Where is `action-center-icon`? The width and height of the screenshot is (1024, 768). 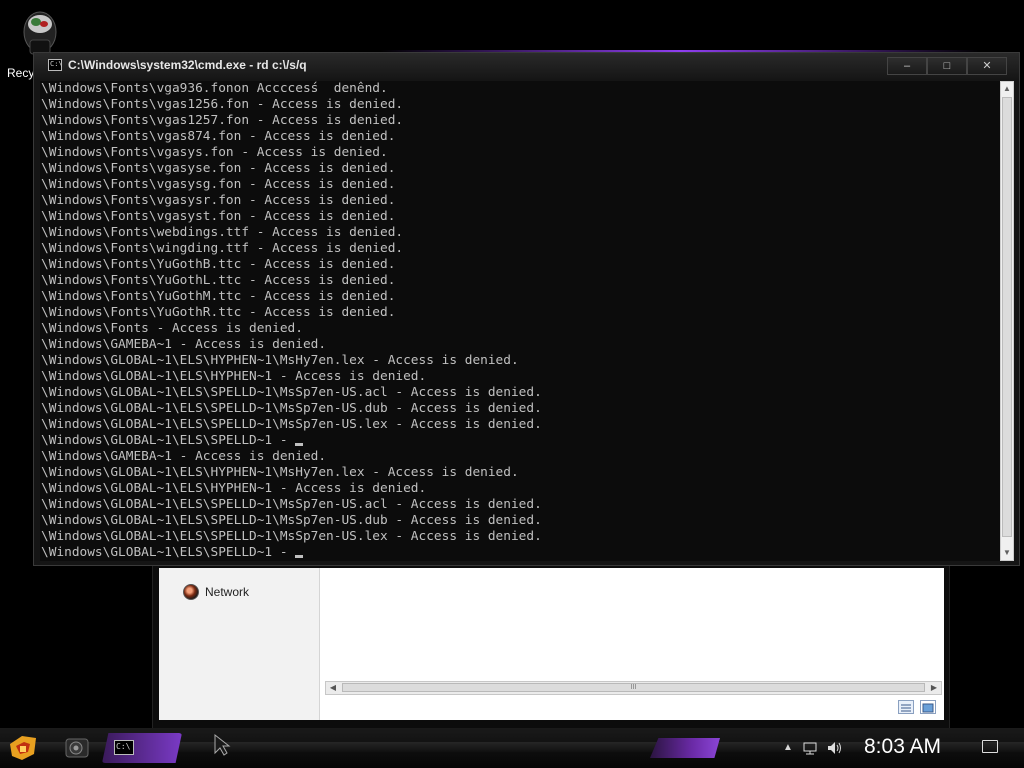 action-center-icon is located at coordinates (990, 746).